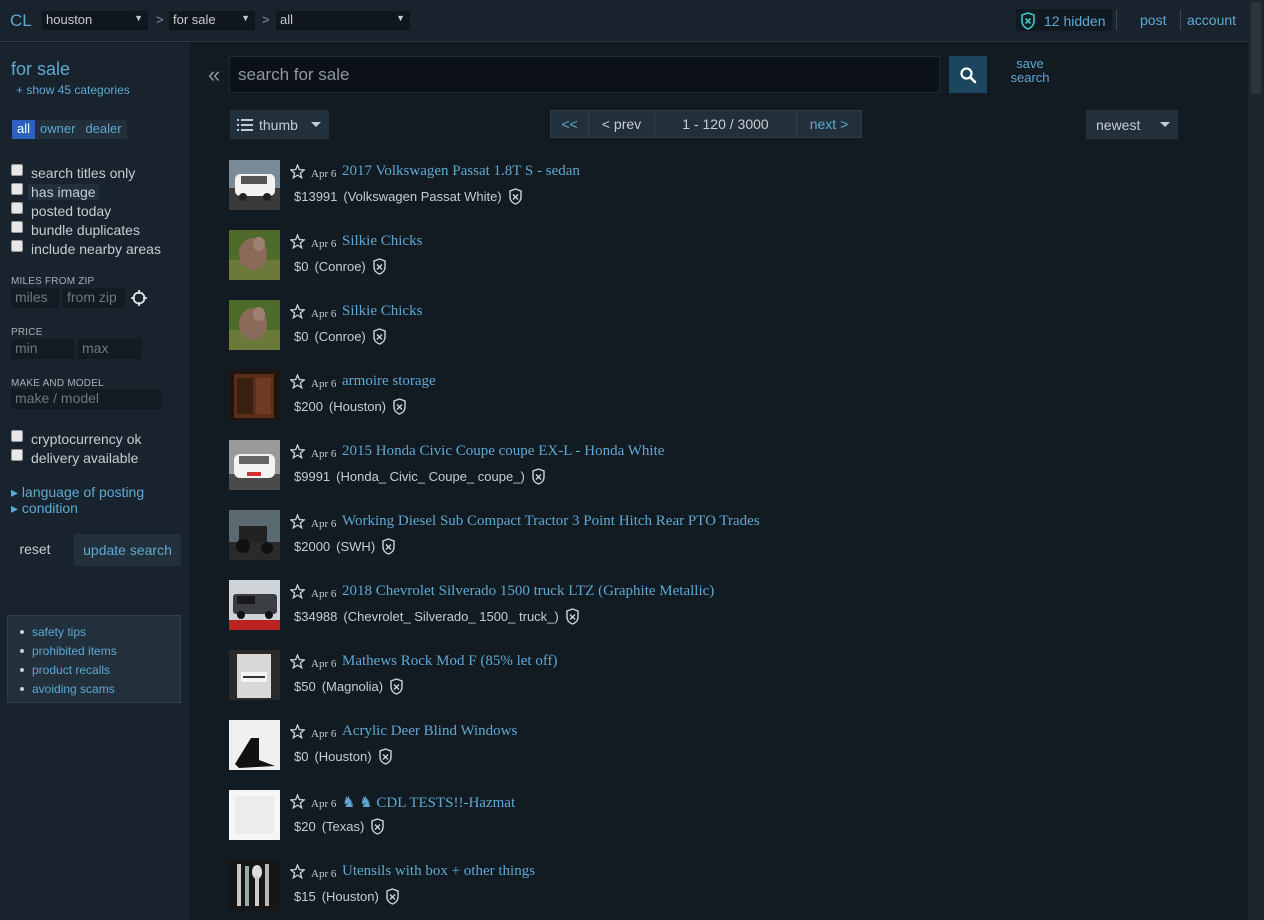  What do you see at coordinates (1211, 20) in the screenshot?
I see `account-link: account` at bounding box center [1211, 20].